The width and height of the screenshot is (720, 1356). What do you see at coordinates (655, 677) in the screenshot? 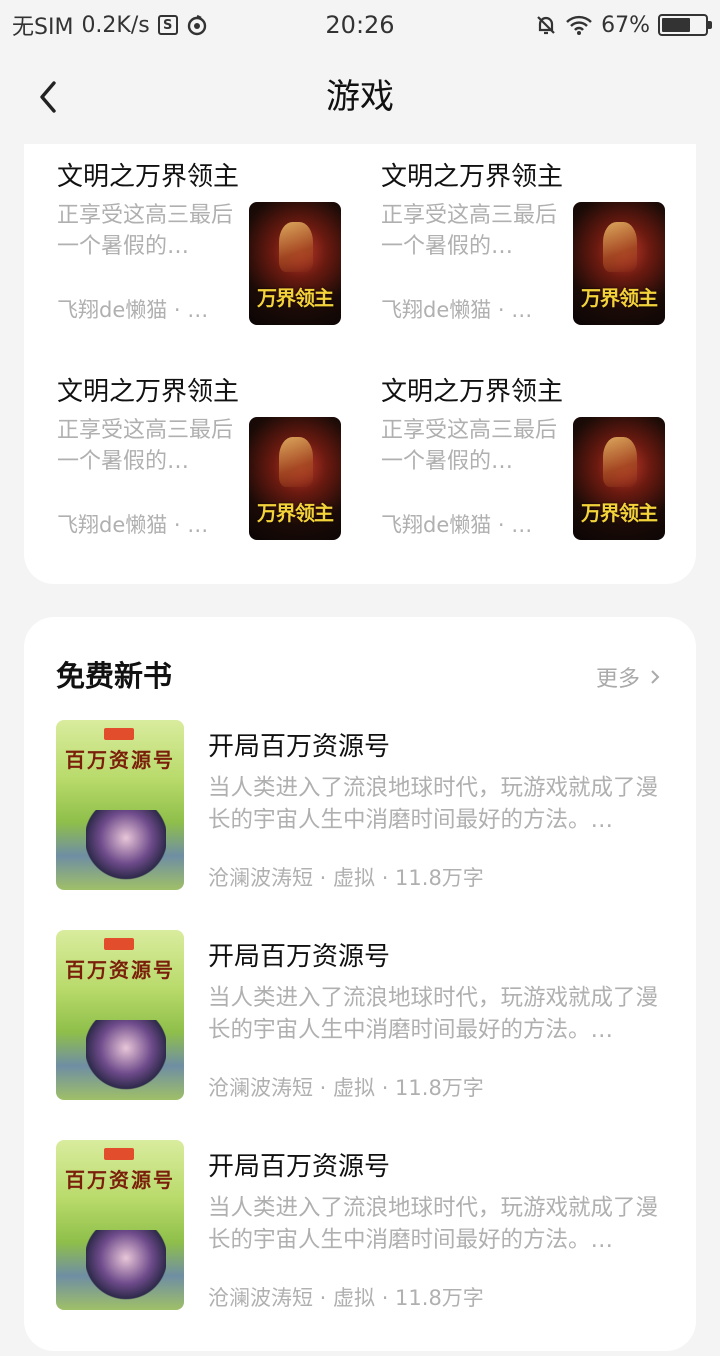
I see `chevron-right-icon` at bounding box center [655, 677].